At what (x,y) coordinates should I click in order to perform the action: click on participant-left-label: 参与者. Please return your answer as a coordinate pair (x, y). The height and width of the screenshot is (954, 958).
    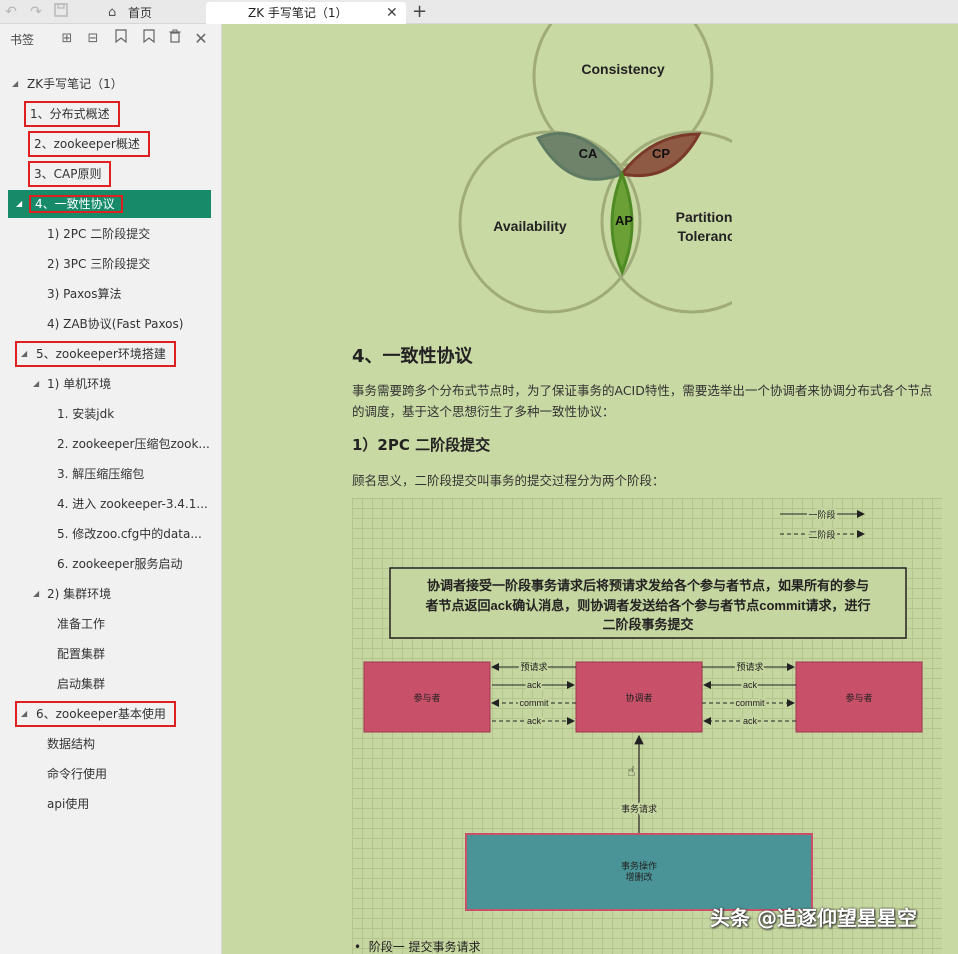
    Looking at the image, I should click on (426, 697).